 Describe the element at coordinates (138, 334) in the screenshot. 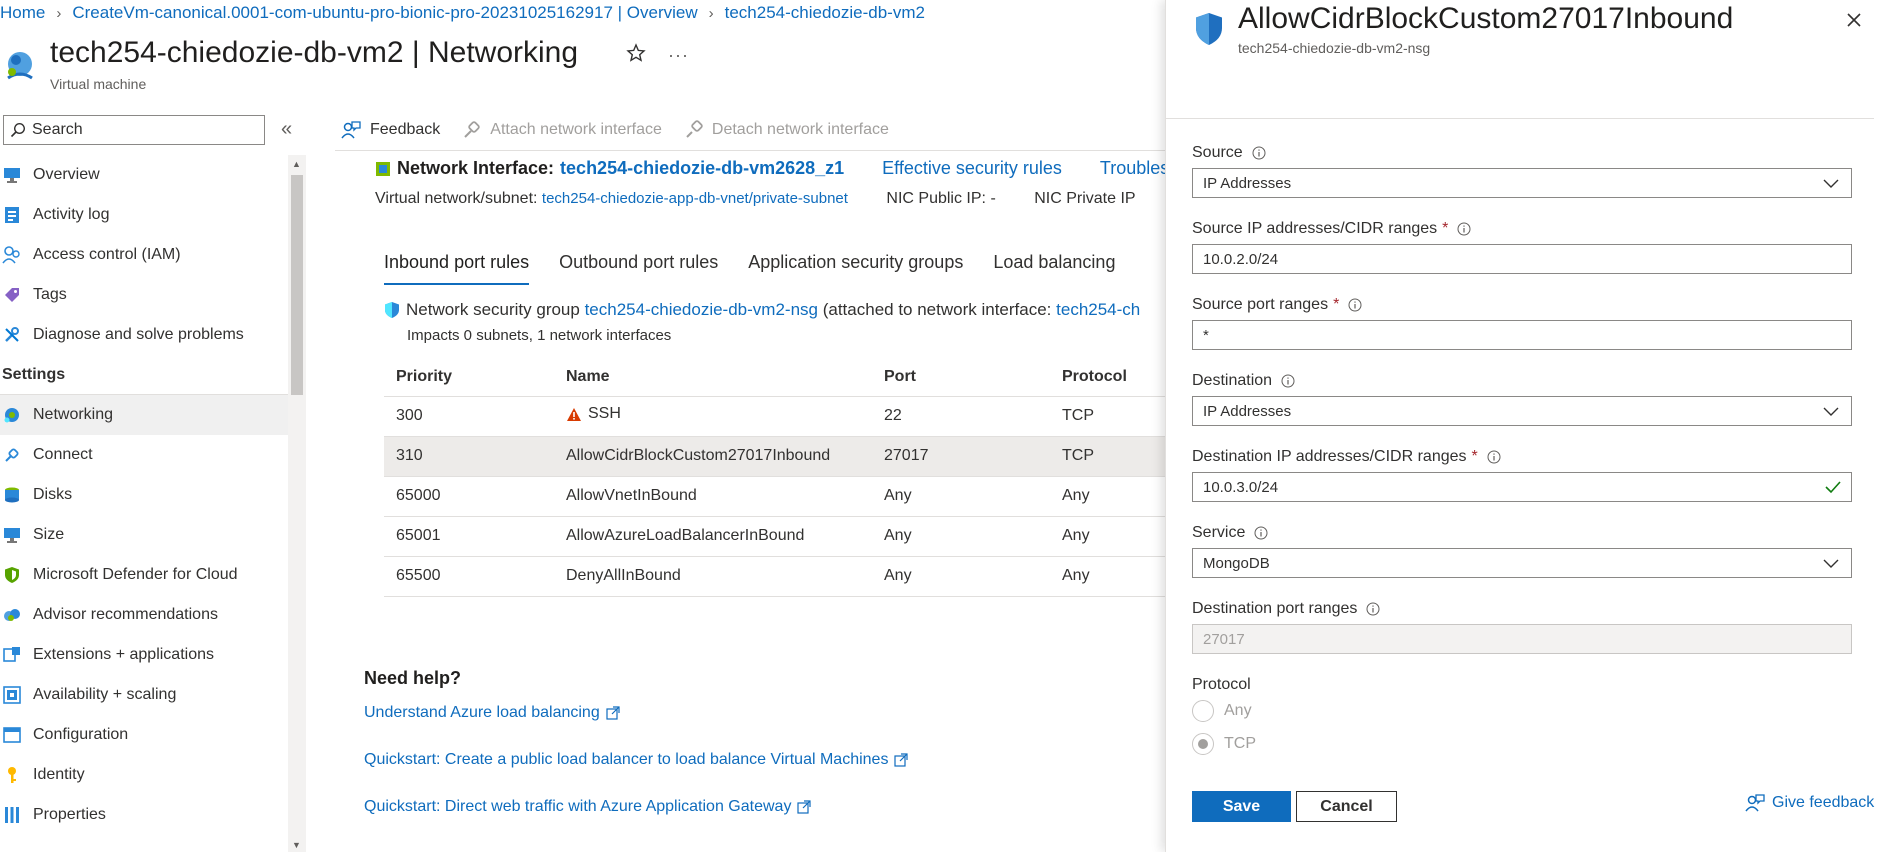

I see `sidebar-item-label: Diagnose and solve problems` at that location.